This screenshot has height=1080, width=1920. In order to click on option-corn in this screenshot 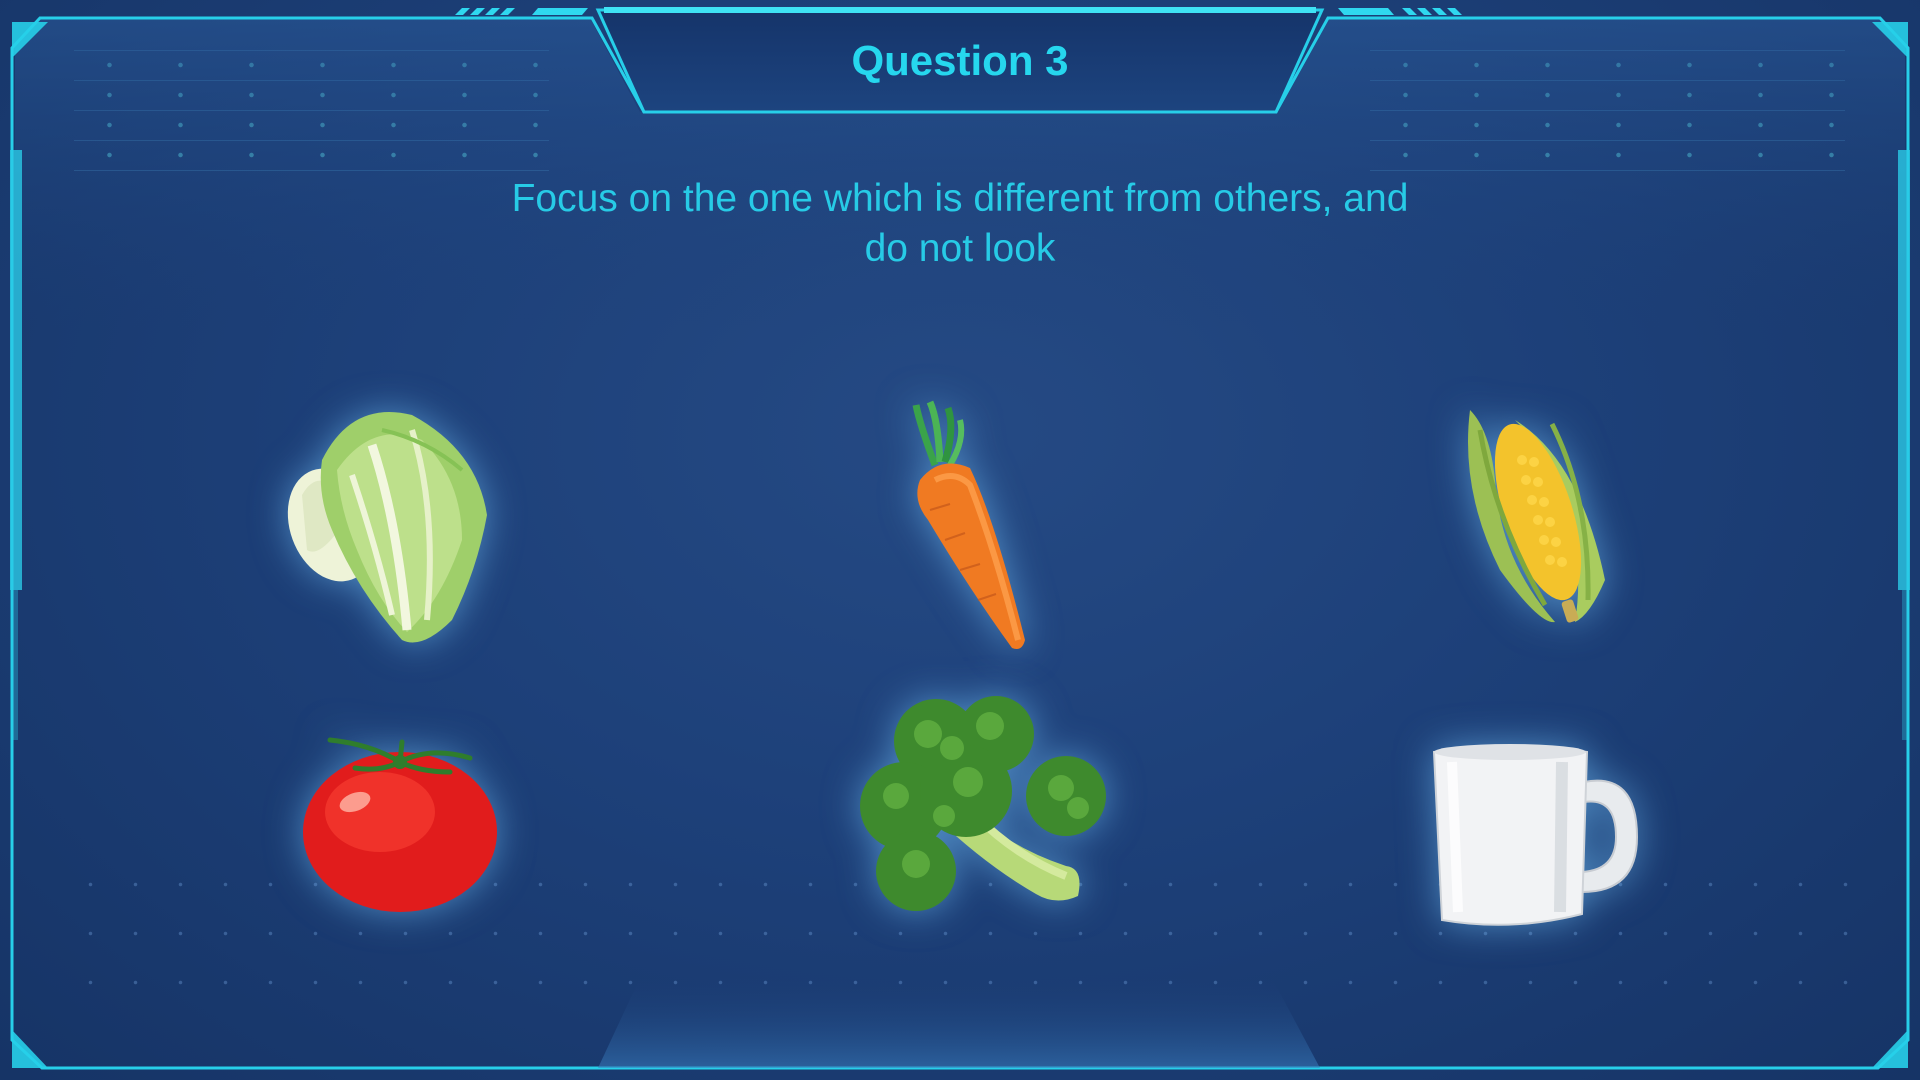, I will do `click(1540, 515)`.